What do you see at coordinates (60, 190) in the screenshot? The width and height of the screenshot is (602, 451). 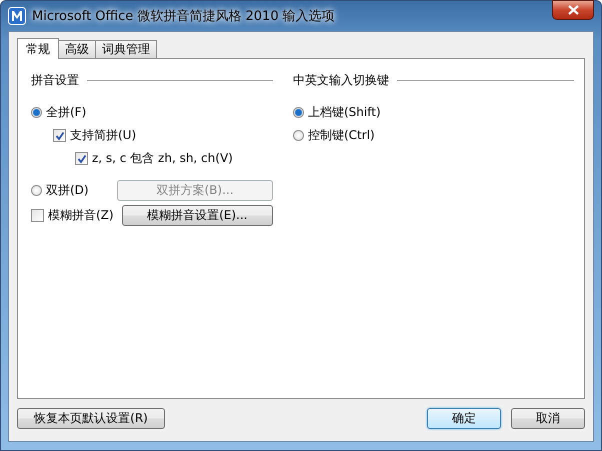 I see `radio-option: 双拼(D)` at bounding box center [60, 190].